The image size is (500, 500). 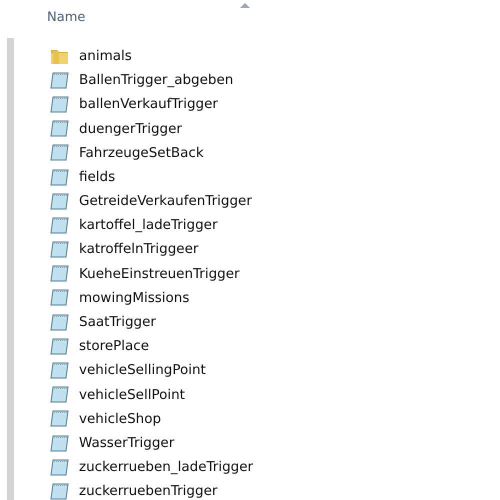 What do you see at coordinates (66, 18) in the screenshot?
I see `column-header: Name` at bounding box center [66, 18].